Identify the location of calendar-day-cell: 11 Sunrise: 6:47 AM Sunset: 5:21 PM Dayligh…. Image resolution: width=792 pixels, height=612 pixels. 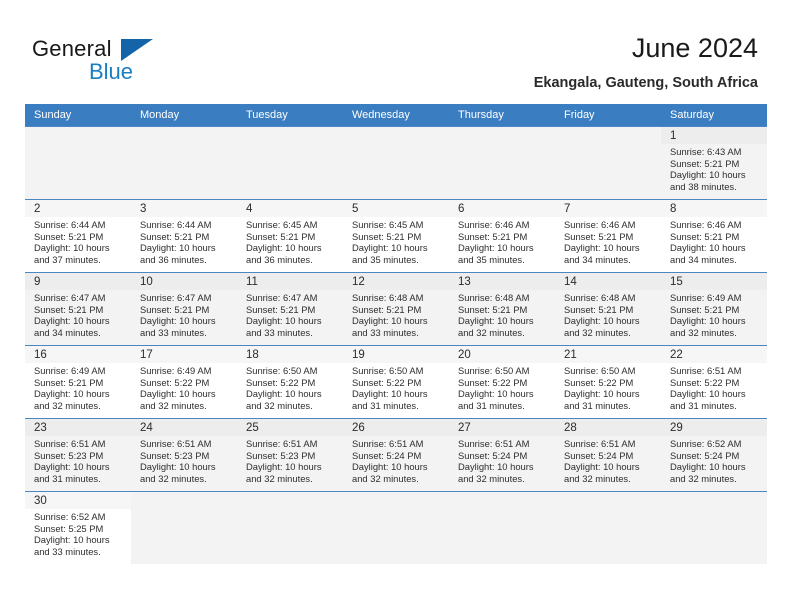
(290, 309).